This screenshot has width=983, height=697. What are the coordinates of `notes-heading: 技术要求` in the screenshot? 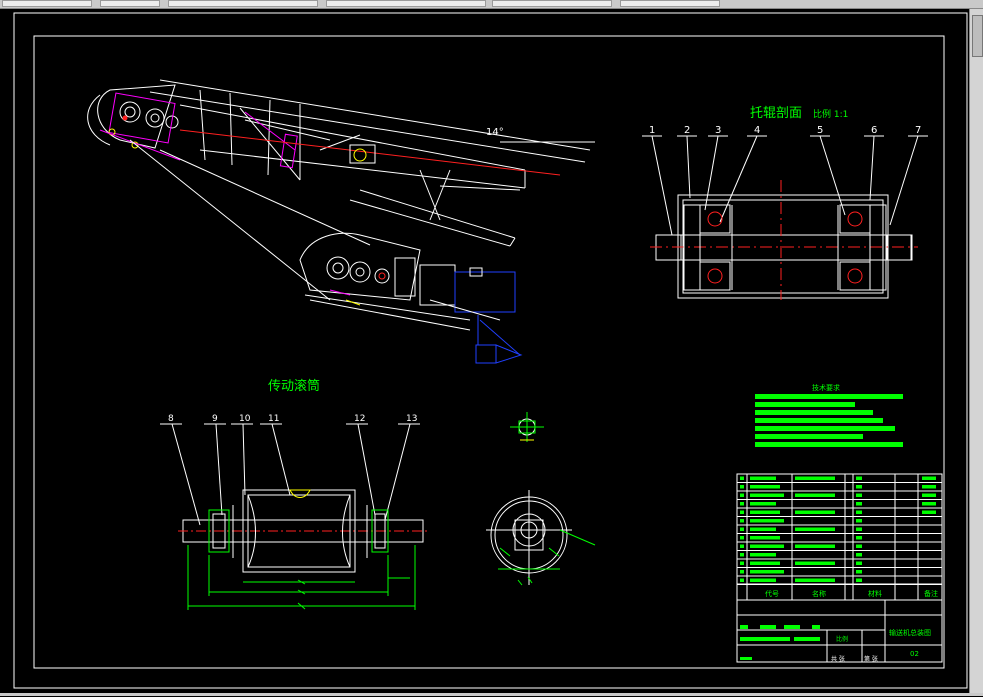 It's located at (826, 387).